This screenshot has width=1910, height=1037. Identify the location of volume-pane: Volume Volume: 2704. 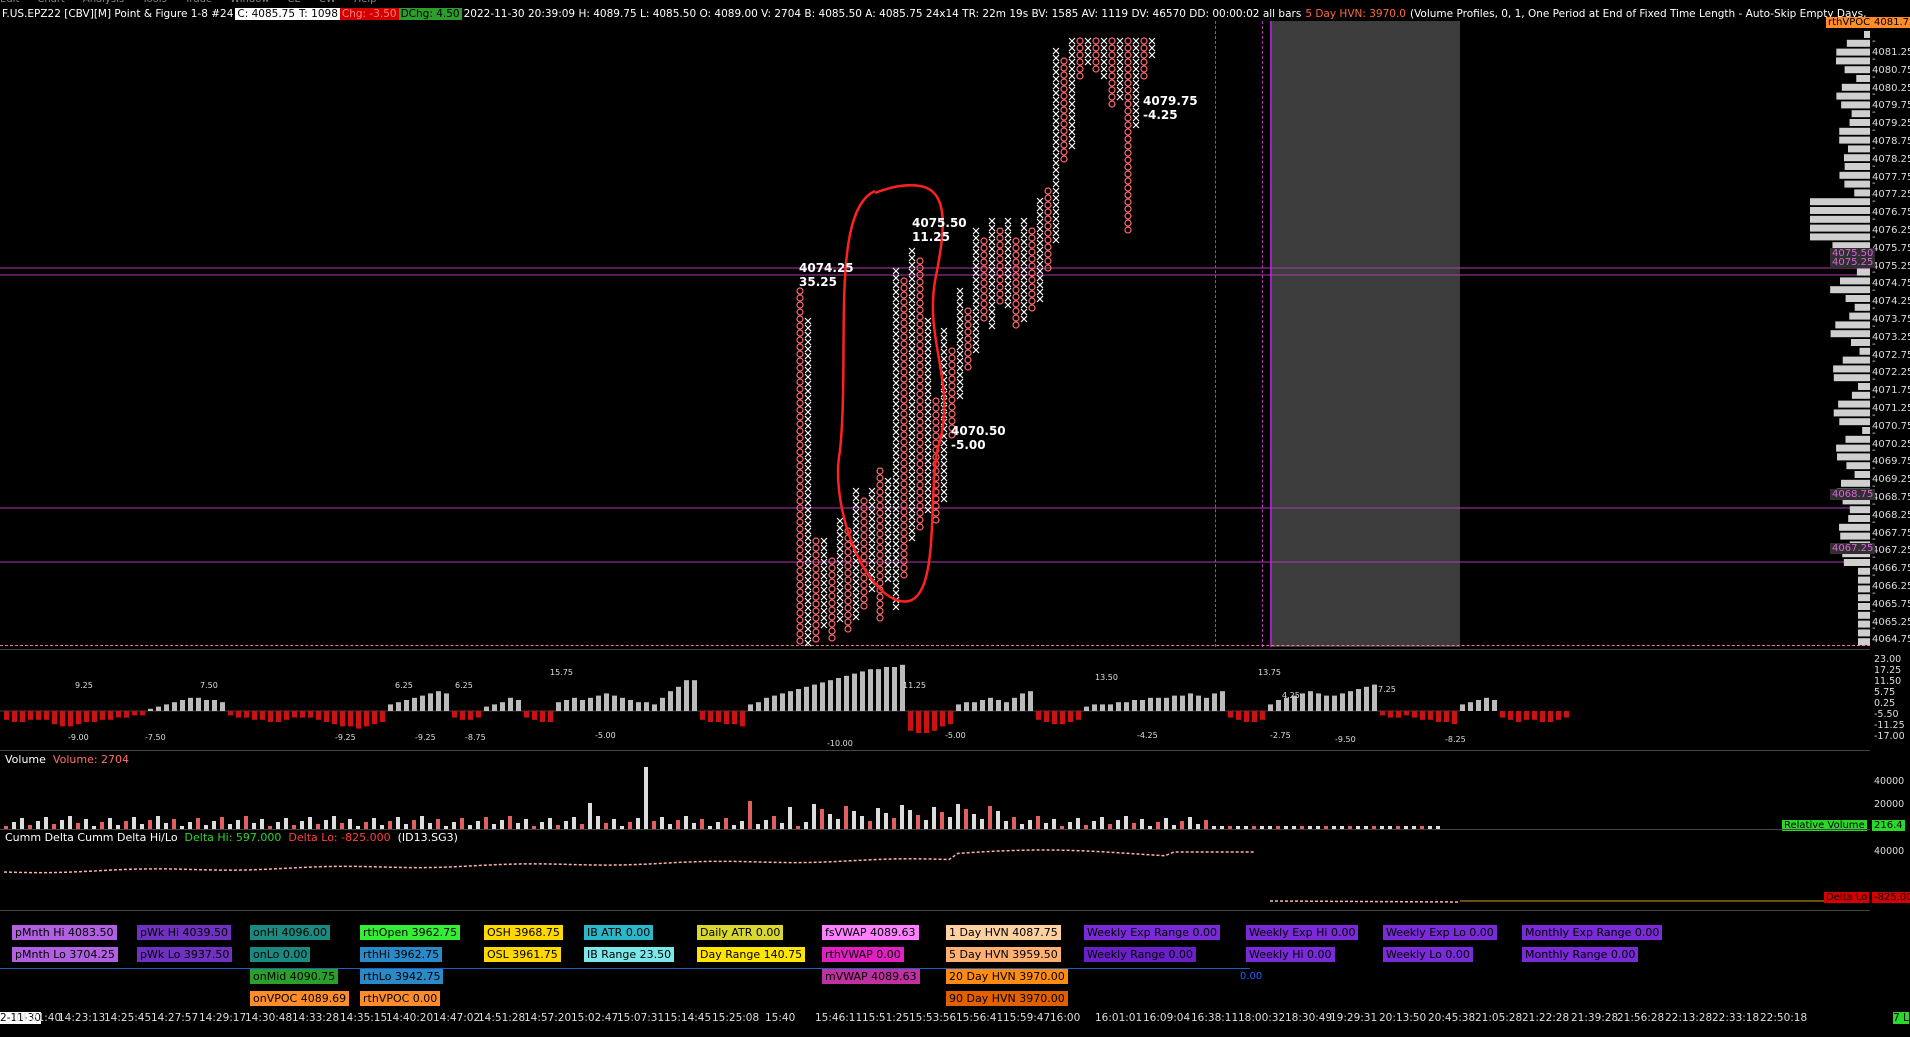
(935, 789).